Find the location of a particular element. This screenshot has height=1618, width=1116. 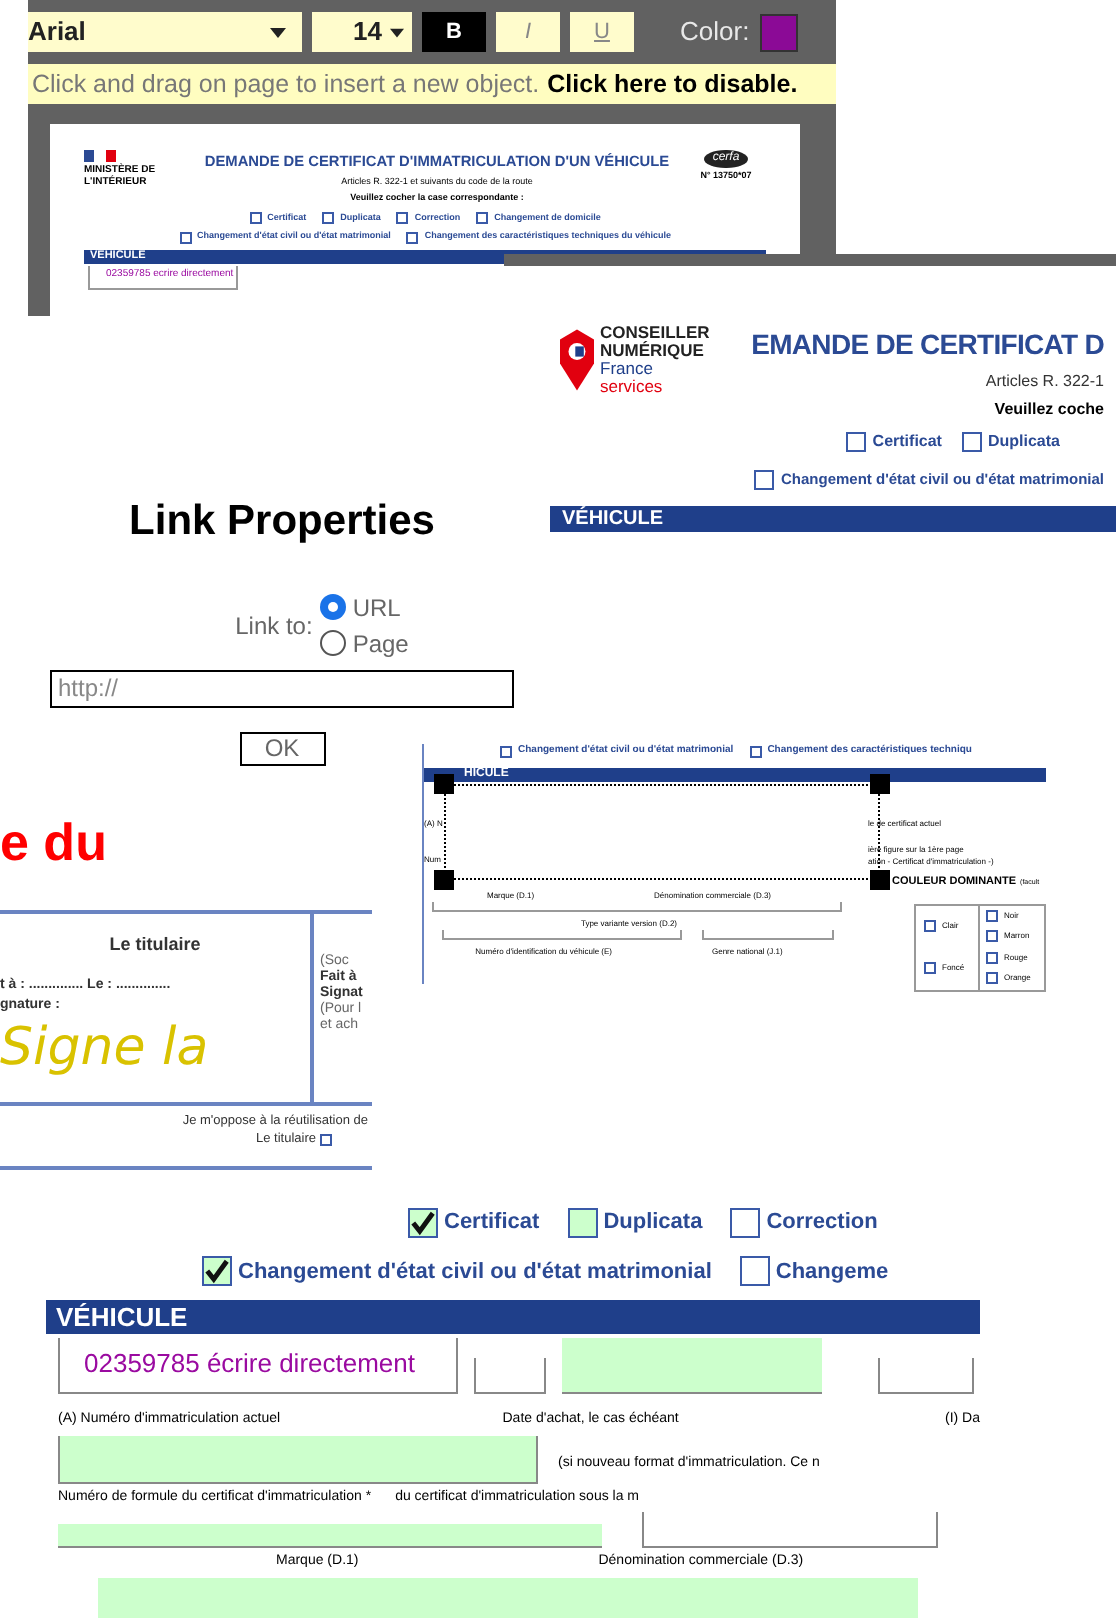

checkbox-label: Changement d'état civil ou d'état matrimonial is located at coordinates (475, 1272).